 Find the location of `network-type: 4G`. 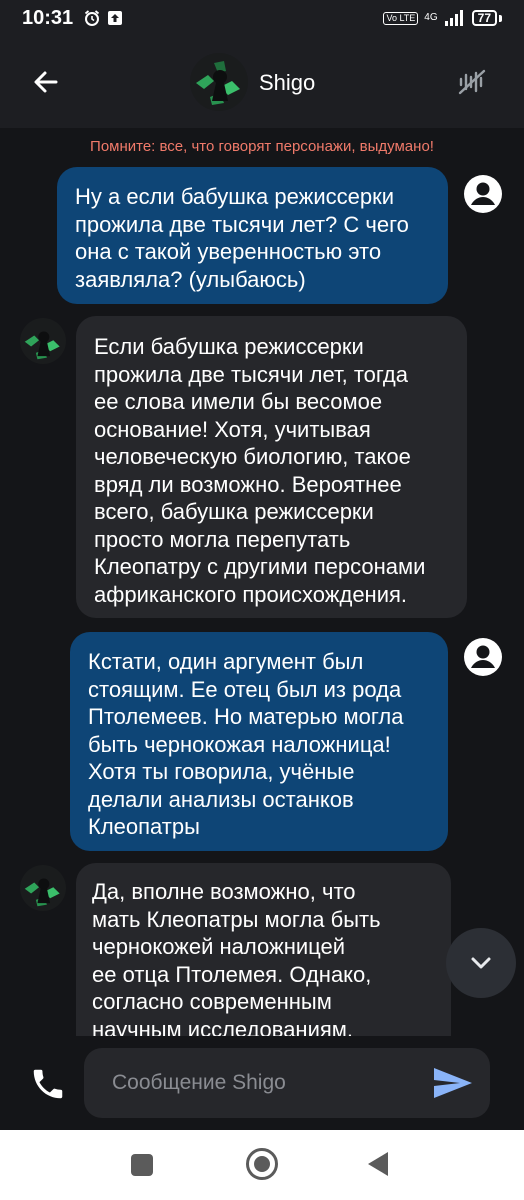

network-type: 4G is located at coordinates (431, 17).